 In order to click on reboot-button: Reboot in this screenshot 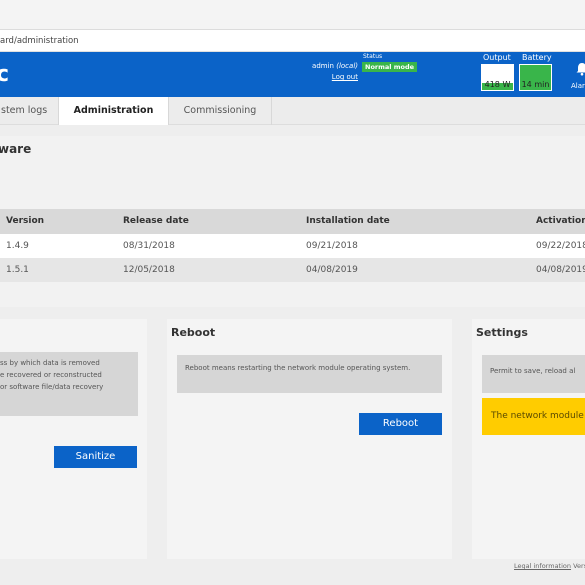, I will do `click(400, 424)`.